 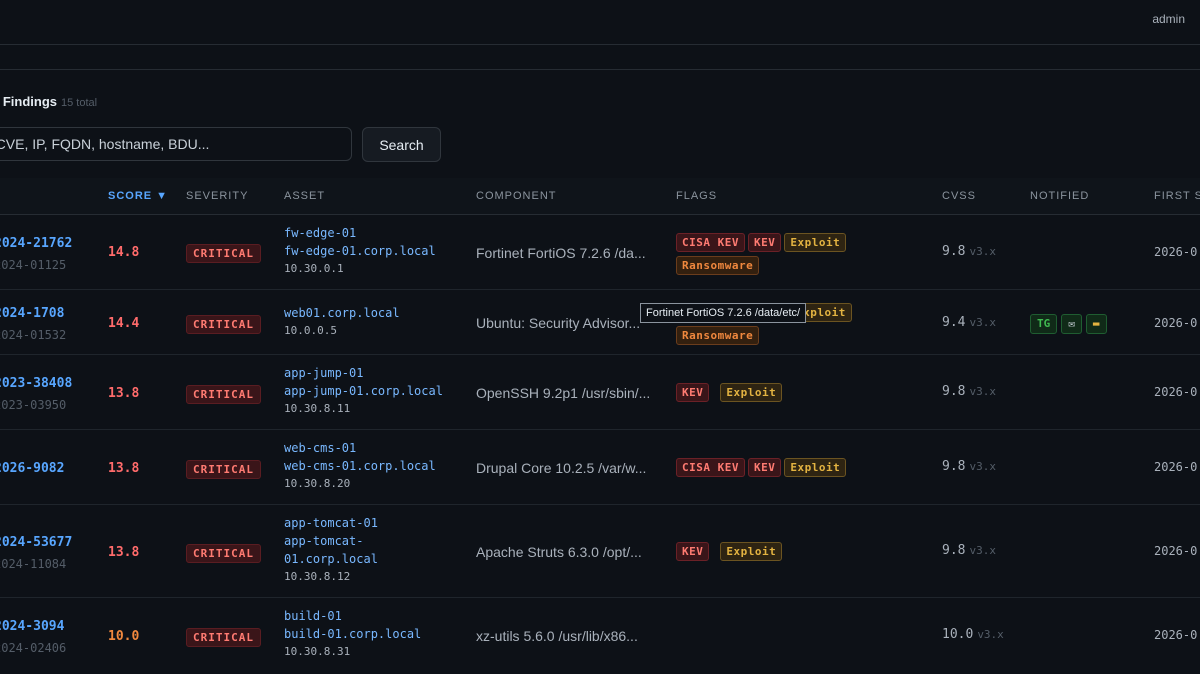 I want to click on column-component: COMPONENT, so click(x=516, y=196).